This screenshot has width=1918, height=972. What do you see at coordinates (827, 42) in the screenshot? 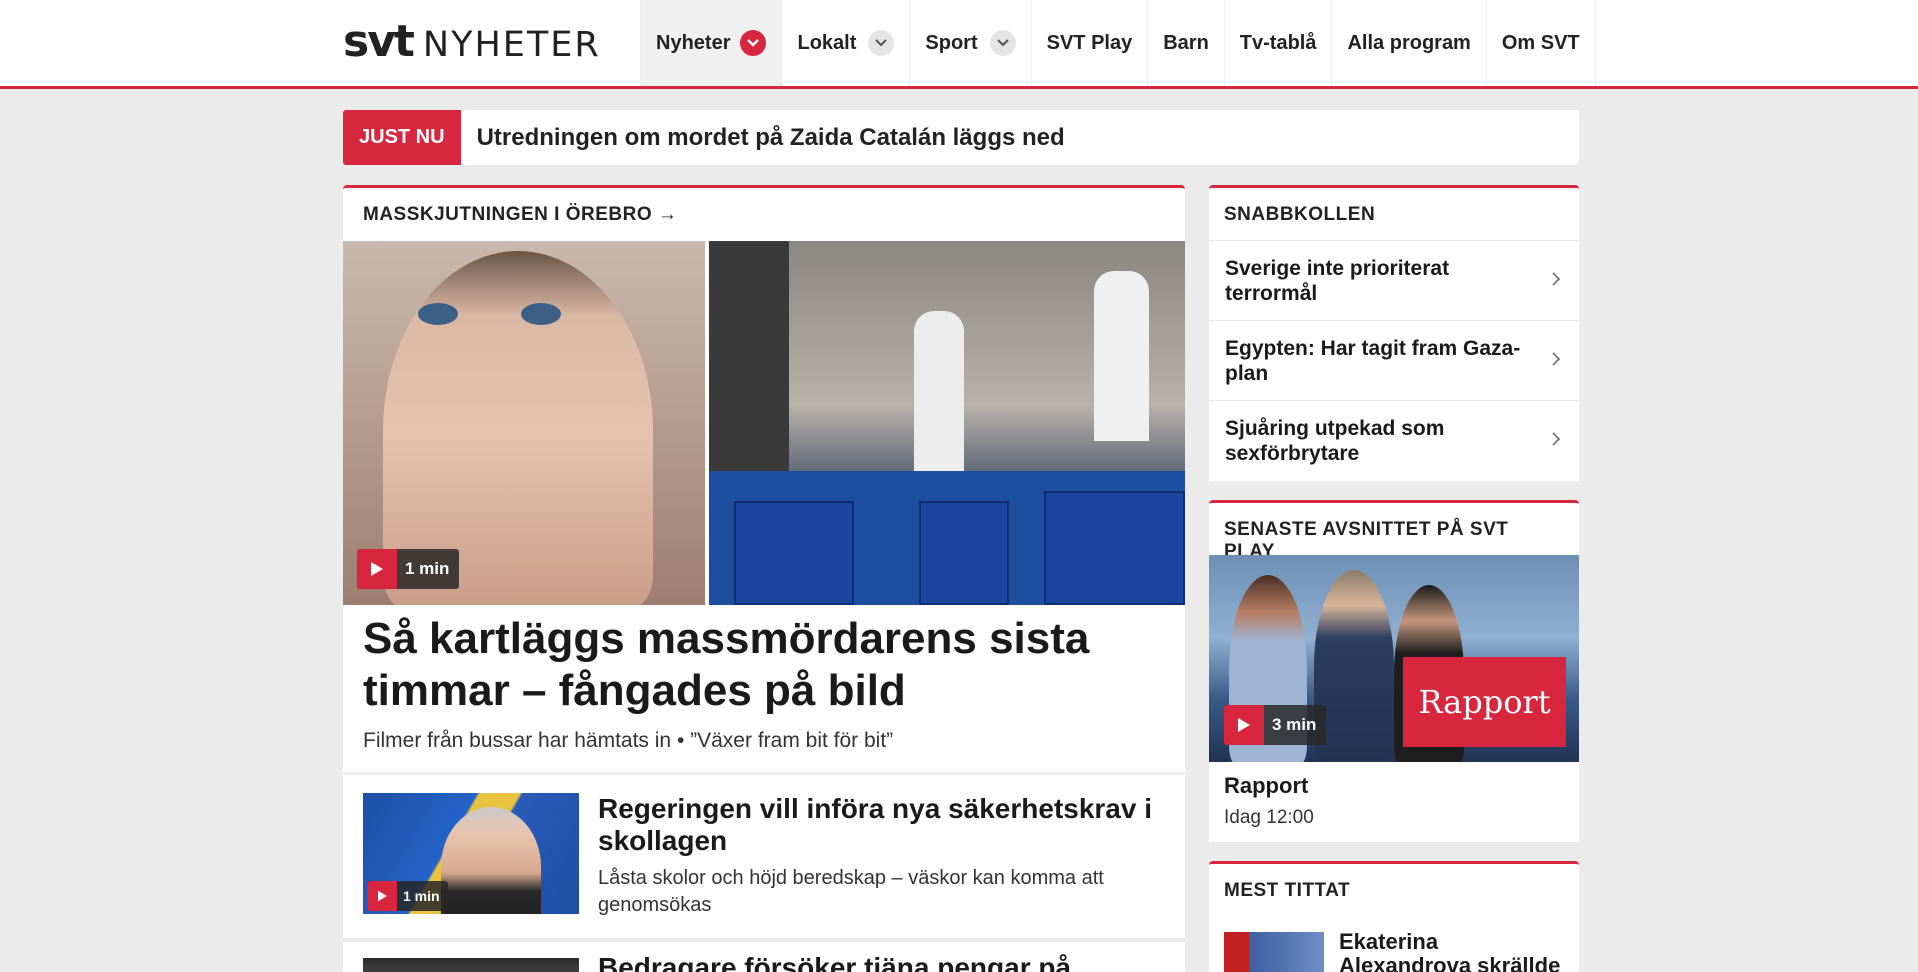
I see `nav-lokalt-label: Lokalt` at bounding box center [827, 42].